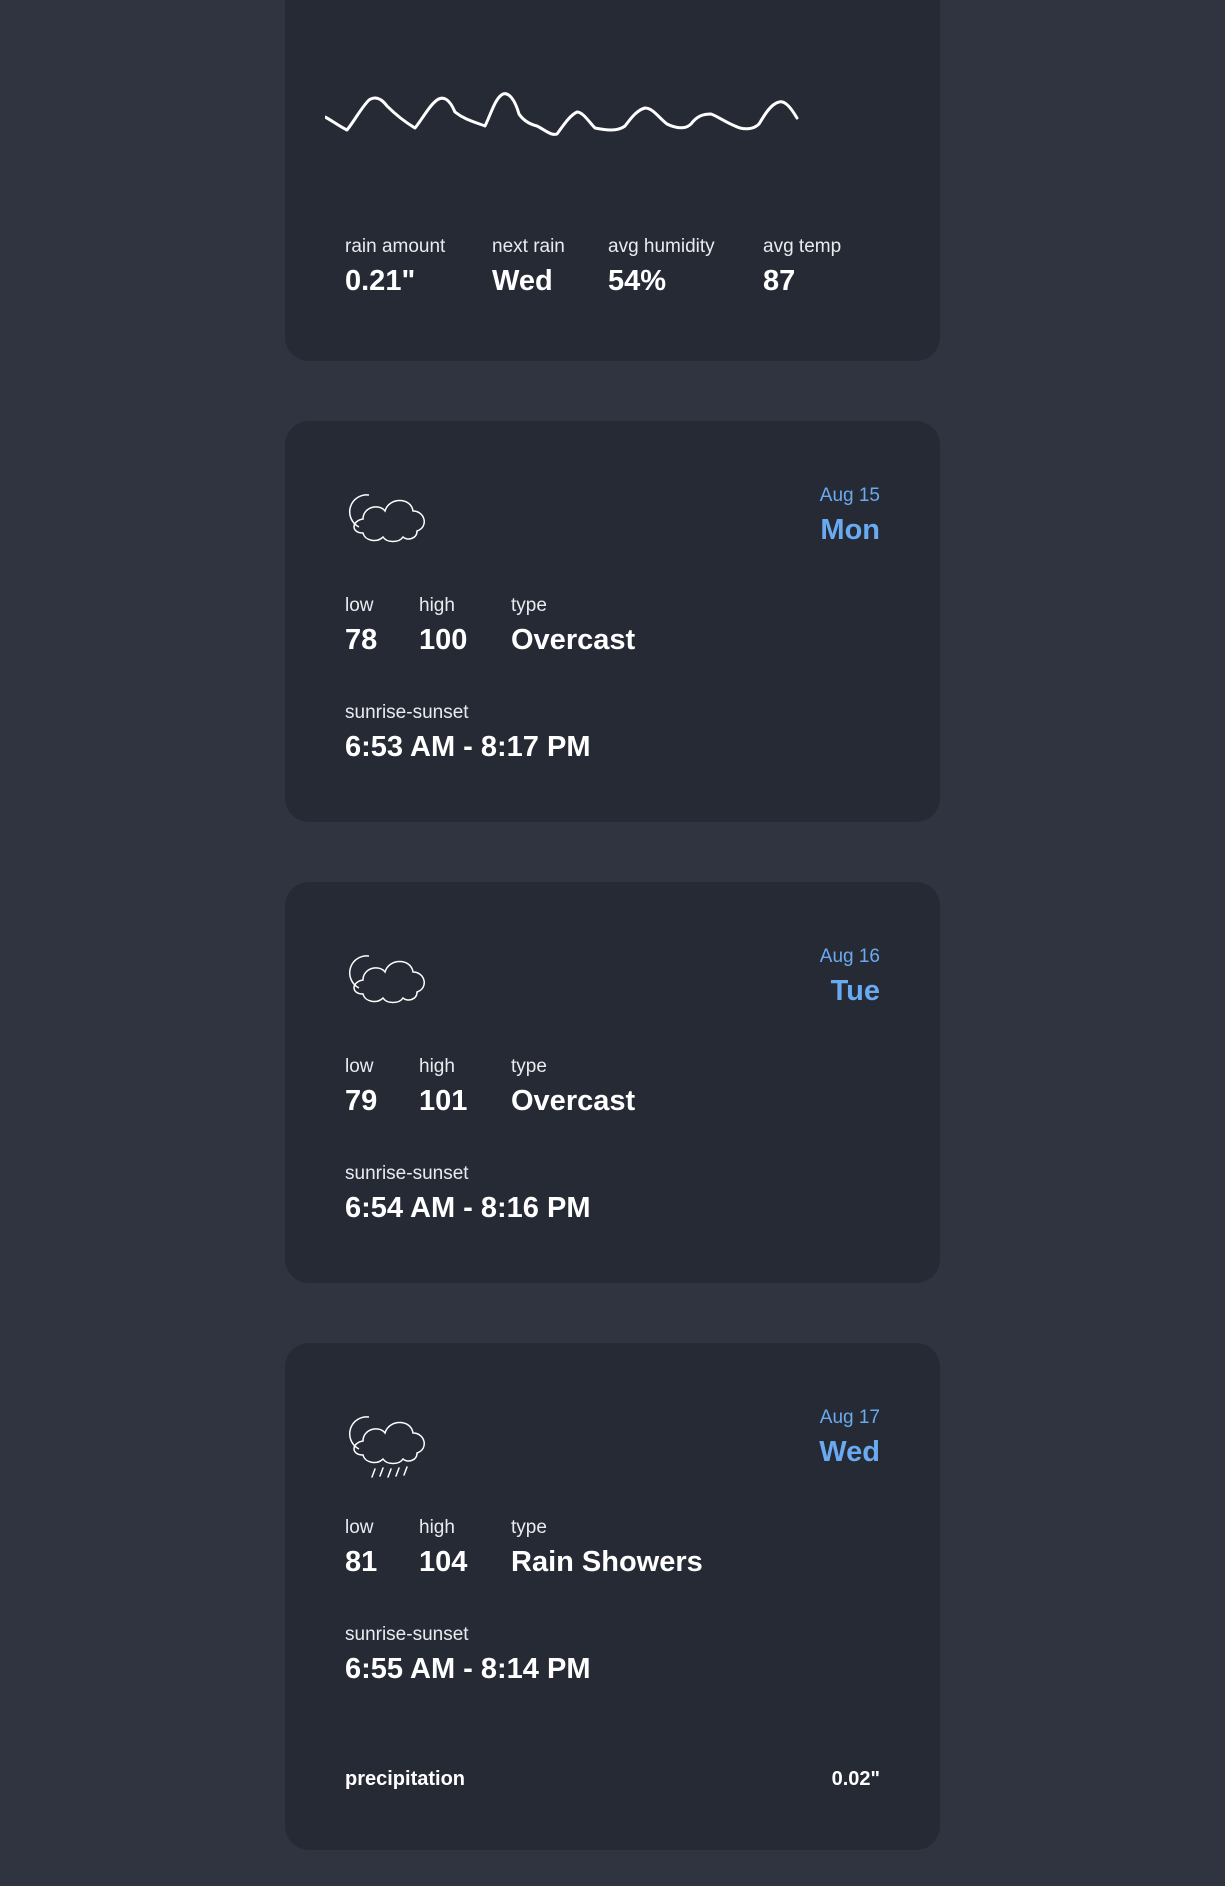  I want to click on date-block: Aug 17 Wed, so click(849, 1438).